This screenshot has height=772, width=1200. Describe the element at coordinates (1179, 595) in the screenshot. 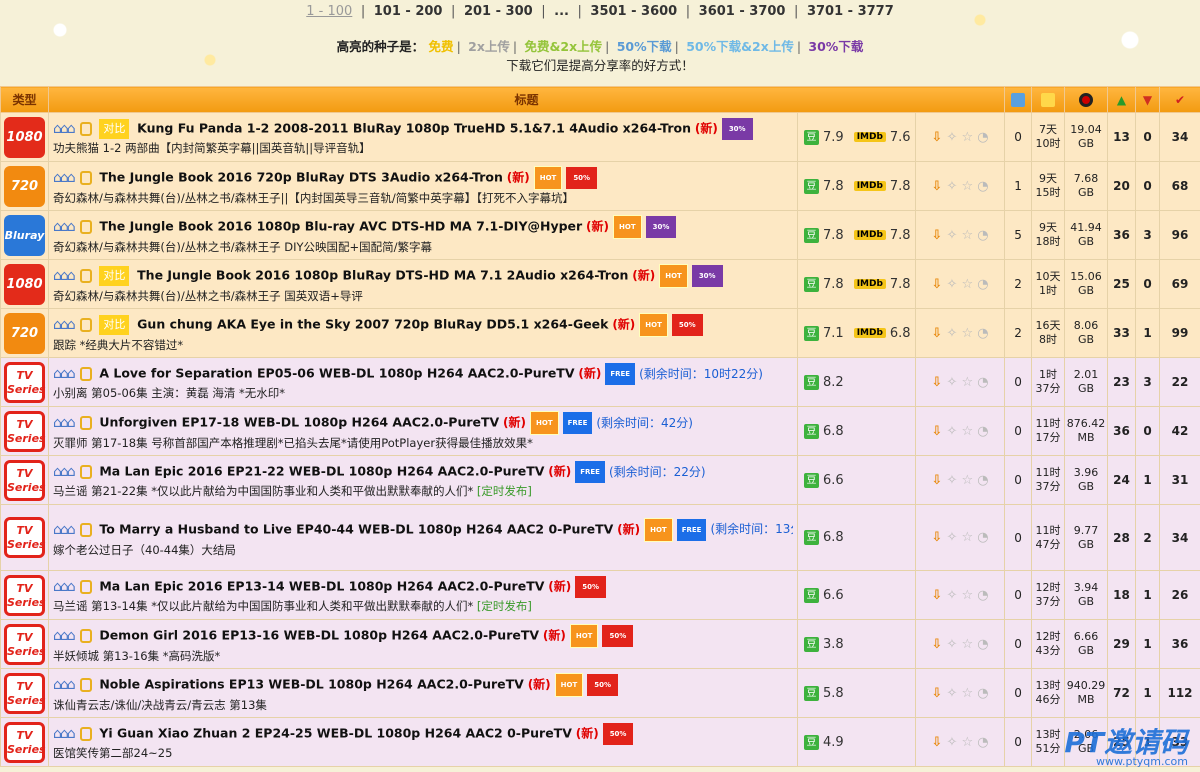

I see `completed-count: 26` at that location.